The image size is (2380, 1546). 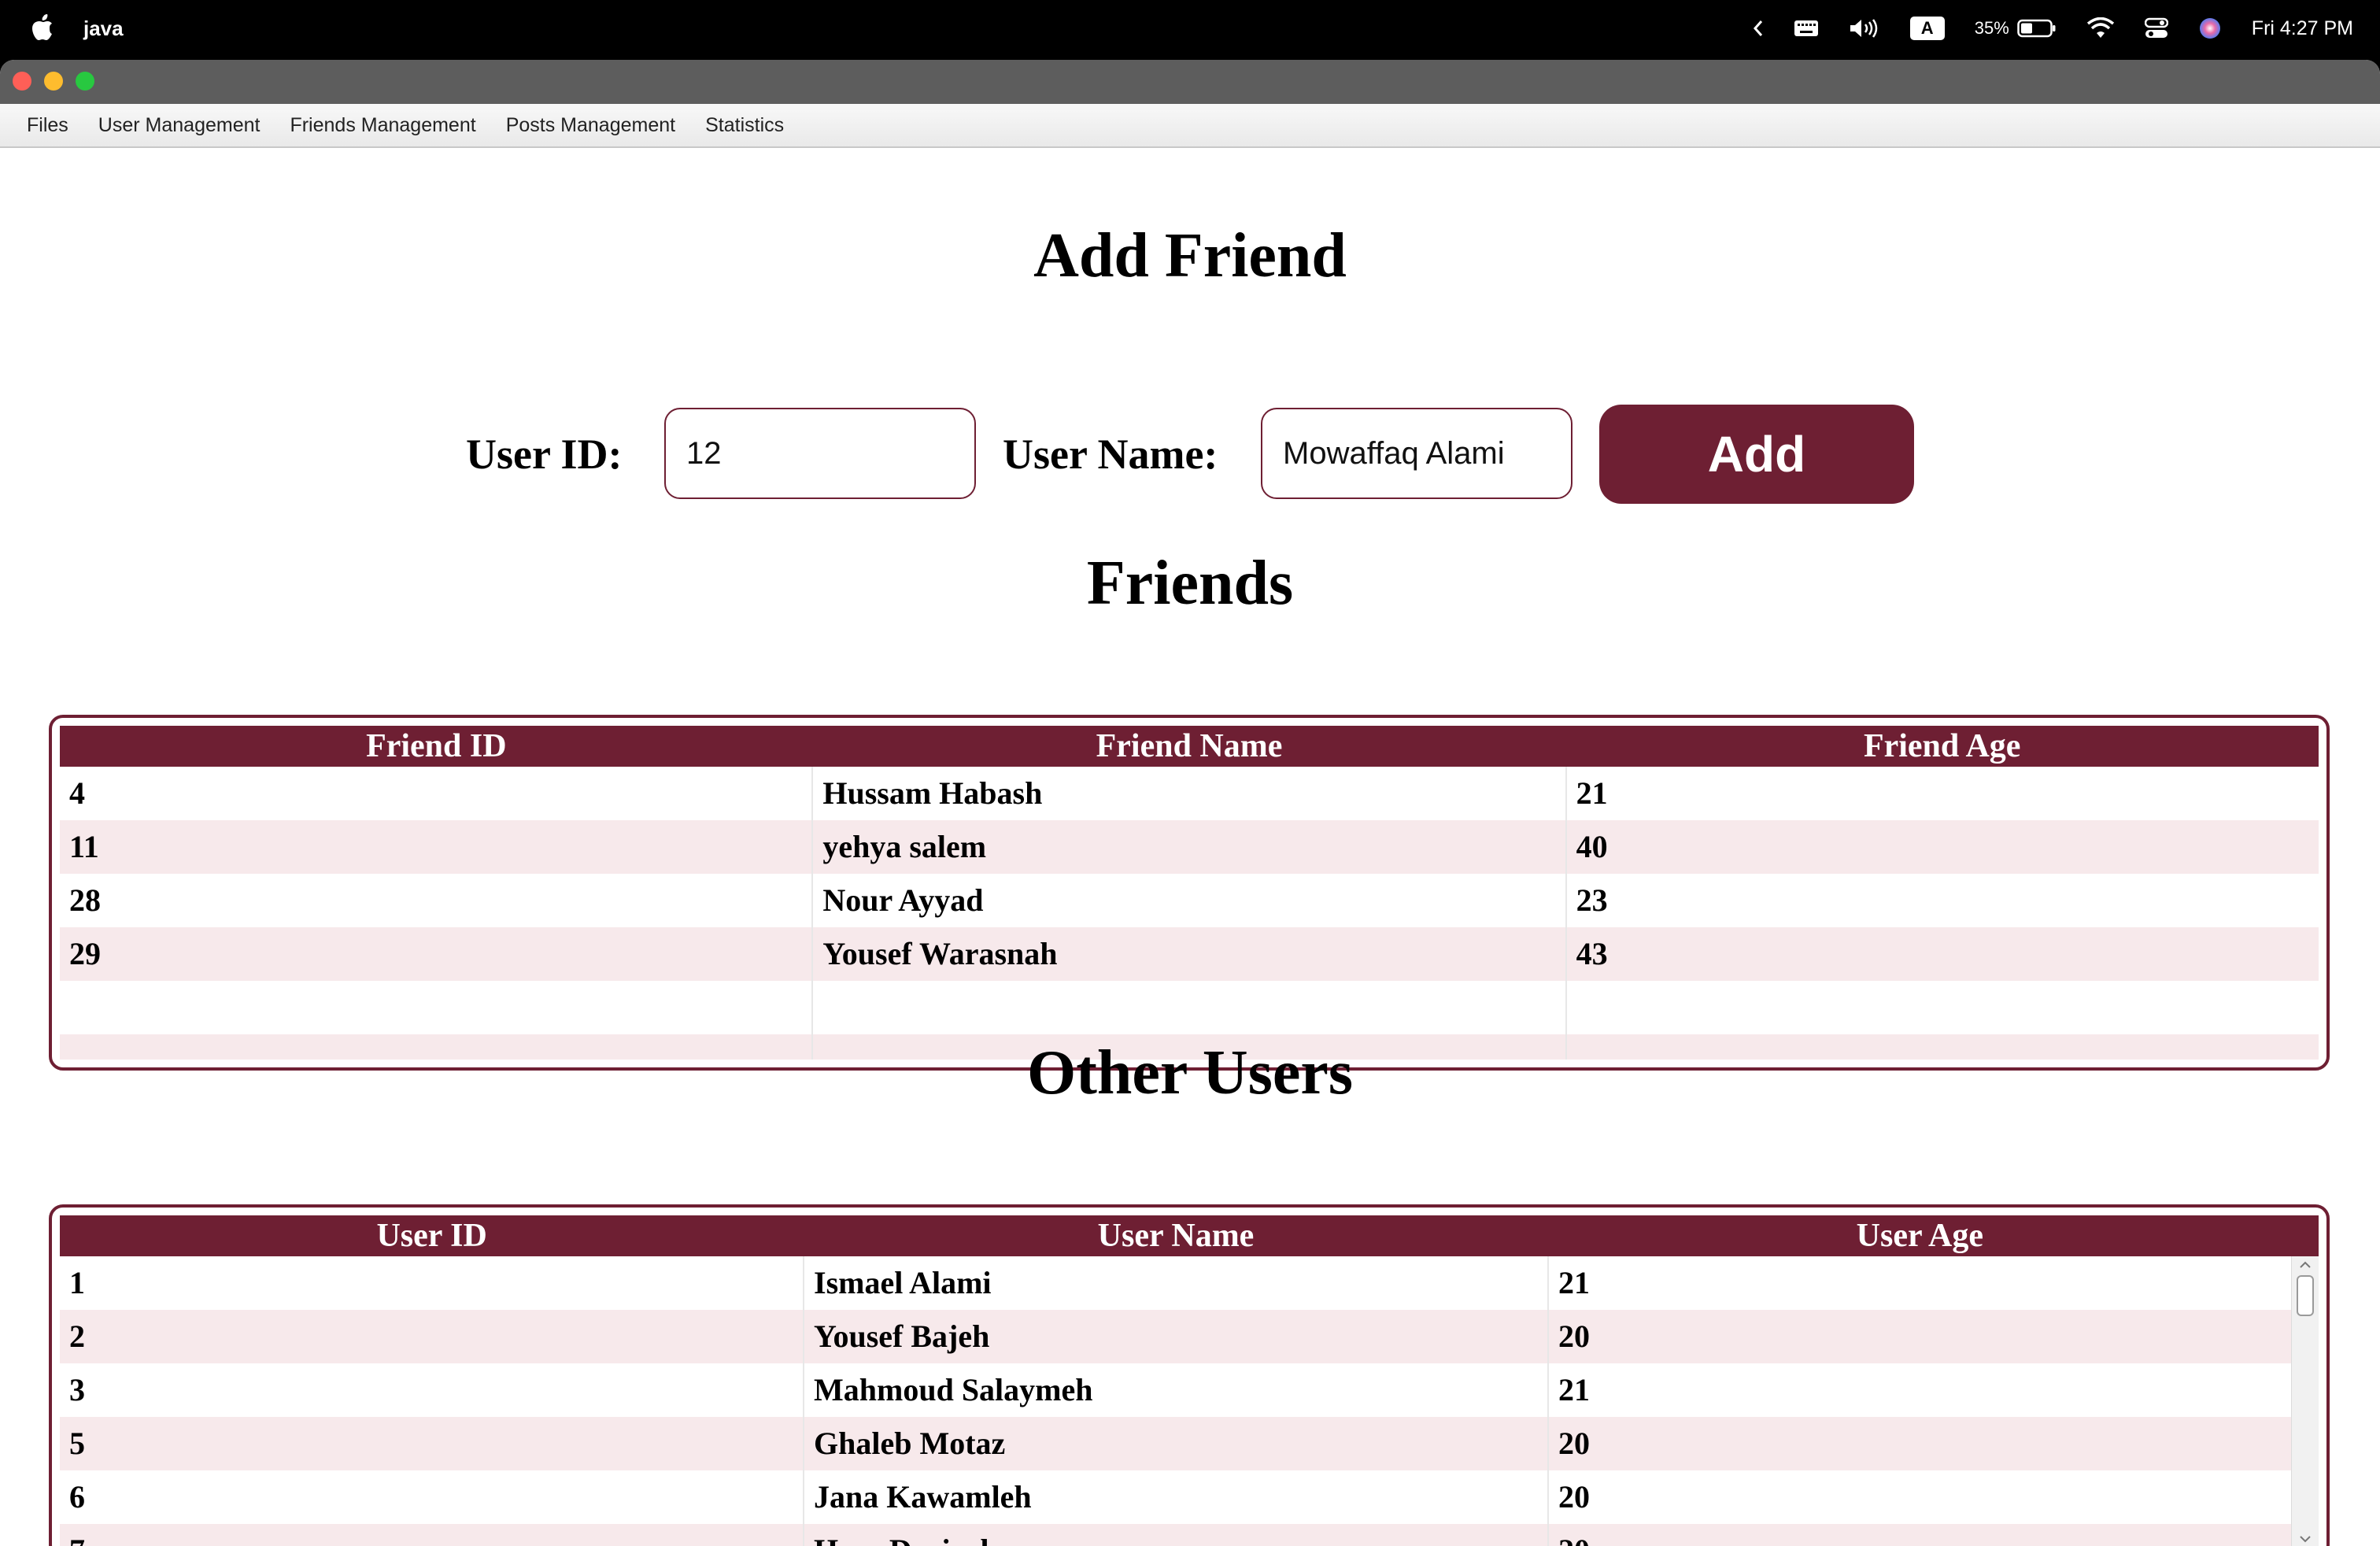 I want to click on menu-statistics: Statistics, so click(x=744, y=125).